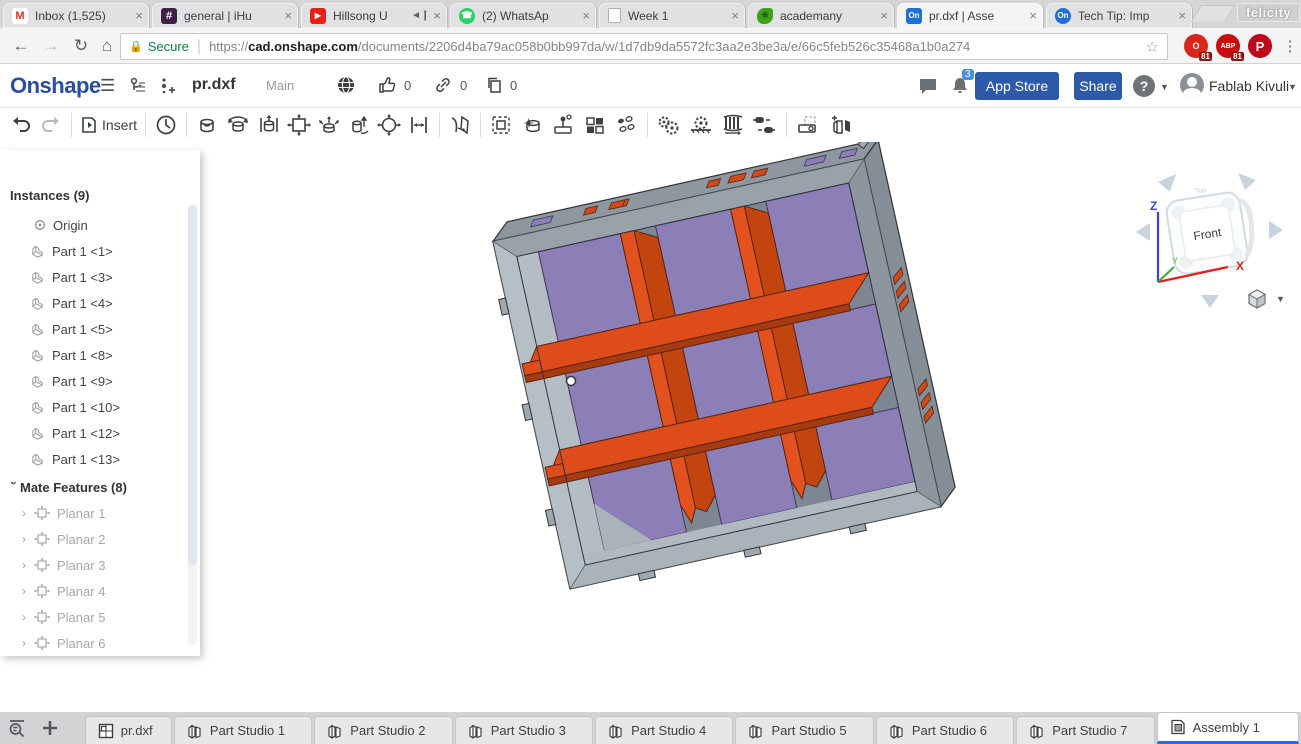  What do you see at coordinates (1213, 13) in the screenshot?
I see `new-tab-button` at bounding box center [1213, 13].